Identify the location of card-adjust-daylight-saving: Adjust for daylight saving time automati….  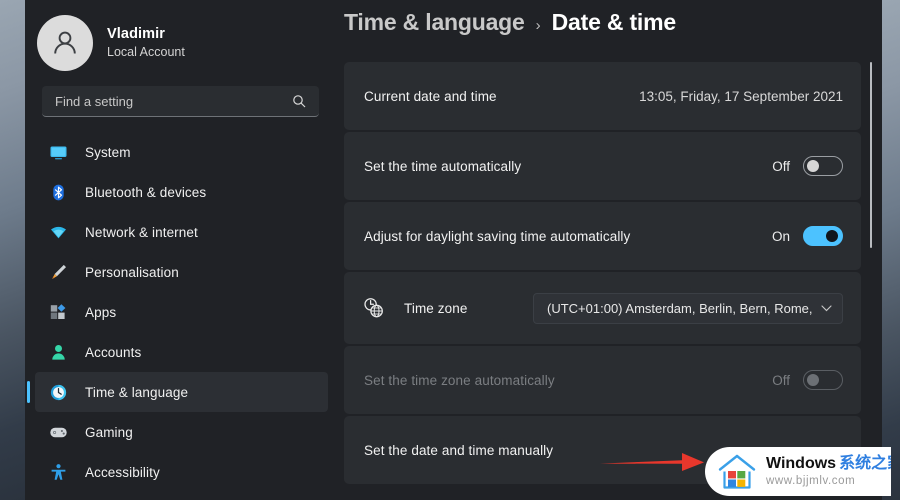
(602, 236).